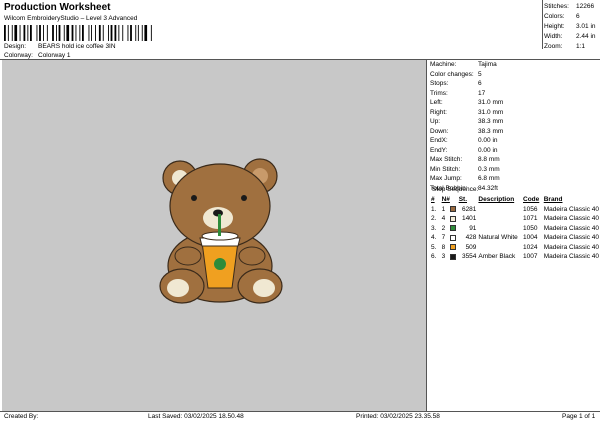 The height and width of the screenshot is (424, 600). I want to click on thread-code: 1004, so click(530, 238).